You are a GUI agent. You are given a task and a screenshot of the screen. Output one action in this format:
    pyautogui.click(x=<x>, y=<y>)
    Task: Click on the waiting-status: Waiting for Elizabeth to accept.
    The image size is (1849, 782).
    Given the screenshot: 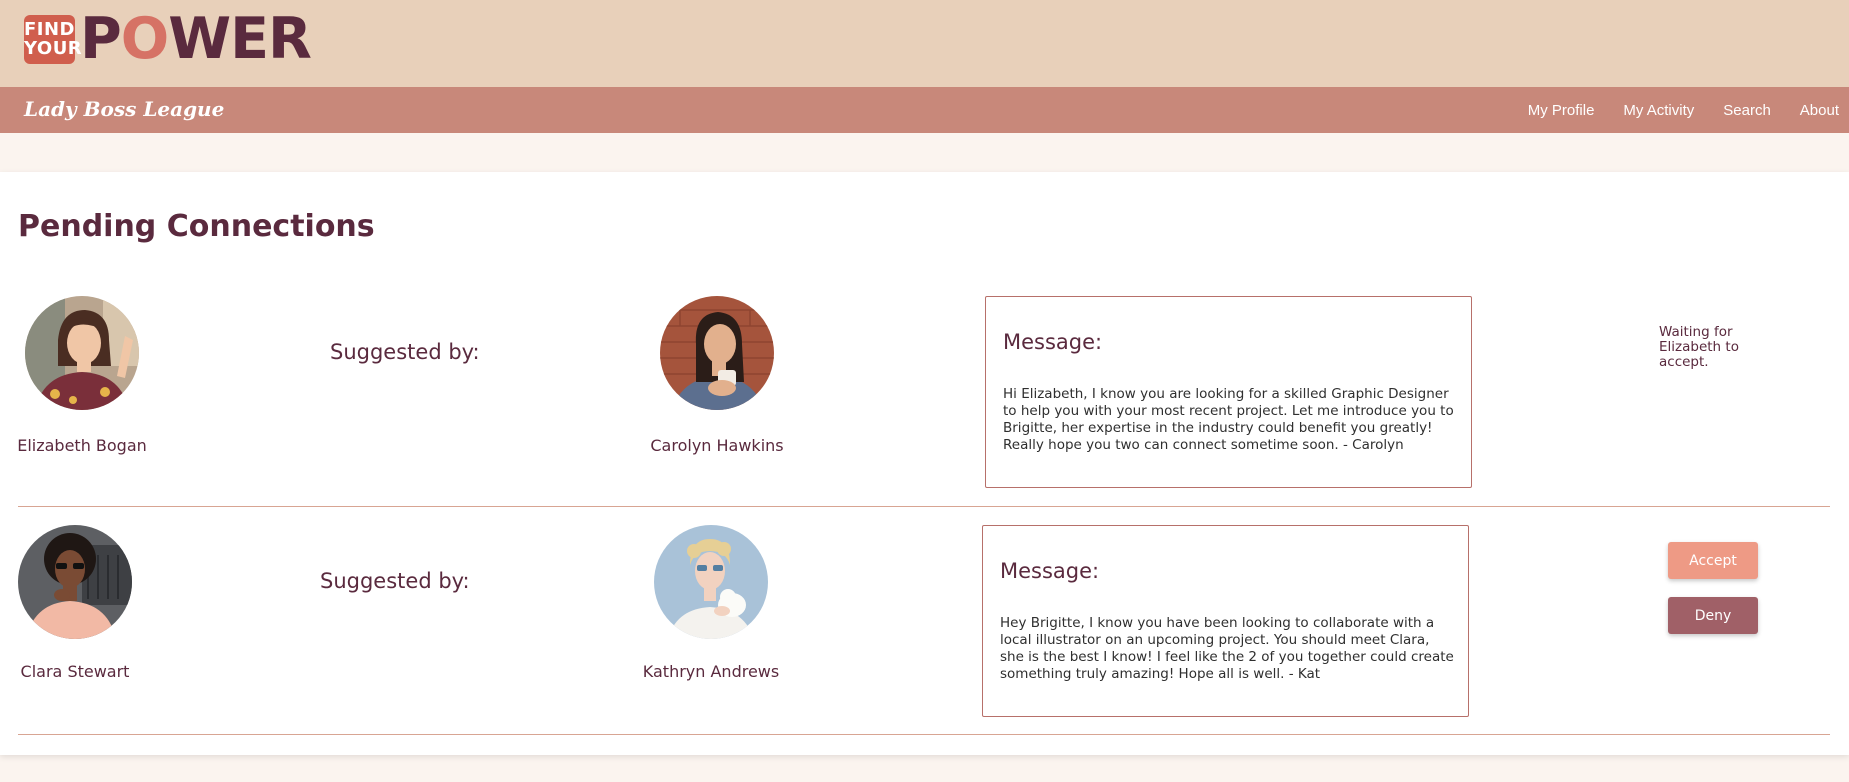 What is the action you would take?
    pyautogui.click(x=1699, y=347)
    